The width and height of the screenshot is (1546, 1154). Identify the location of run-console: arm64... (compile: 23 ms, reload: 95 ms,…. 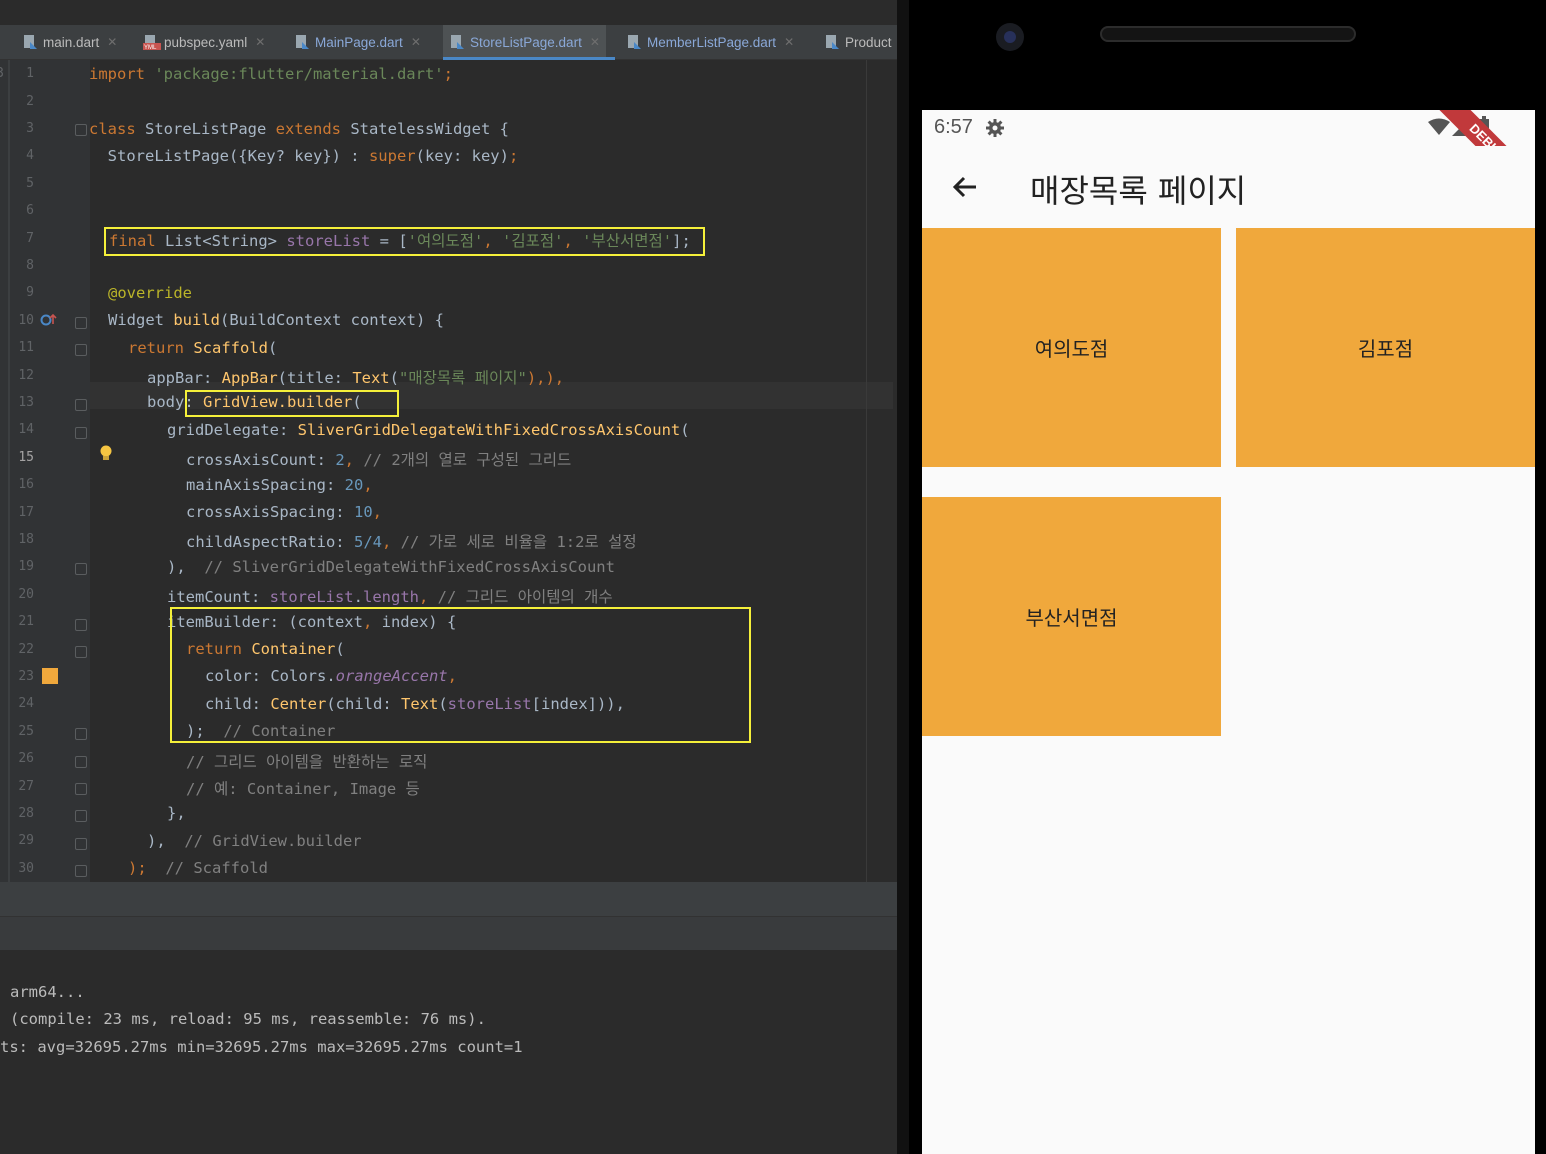
(448, 1052).